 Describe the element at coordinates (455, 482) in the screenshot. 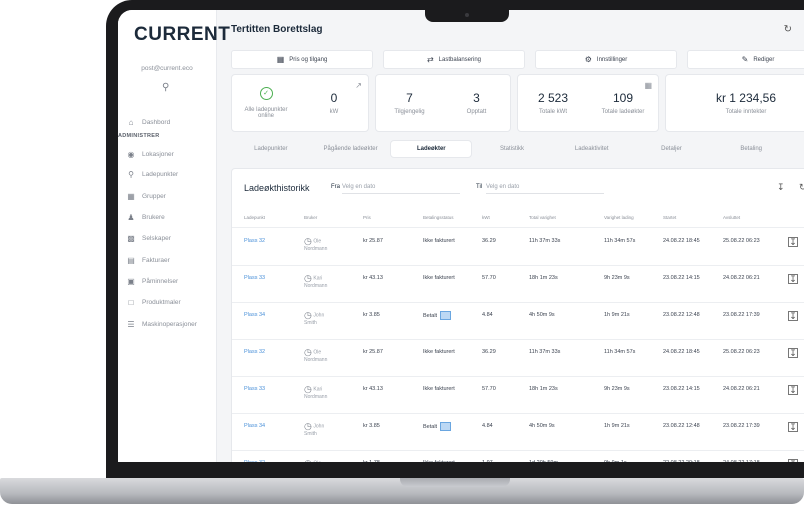

I see `laptop-base-notch` at that location.